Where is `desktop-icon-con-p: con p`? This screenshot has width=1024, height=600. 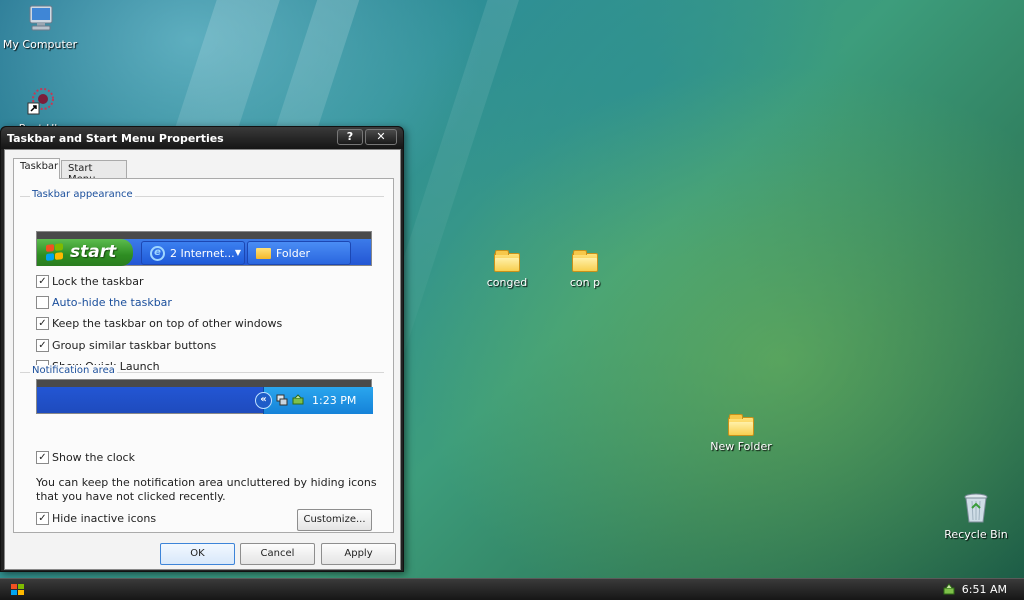
desktop-icon-con-p: con p is located at coordinates (585, 269).